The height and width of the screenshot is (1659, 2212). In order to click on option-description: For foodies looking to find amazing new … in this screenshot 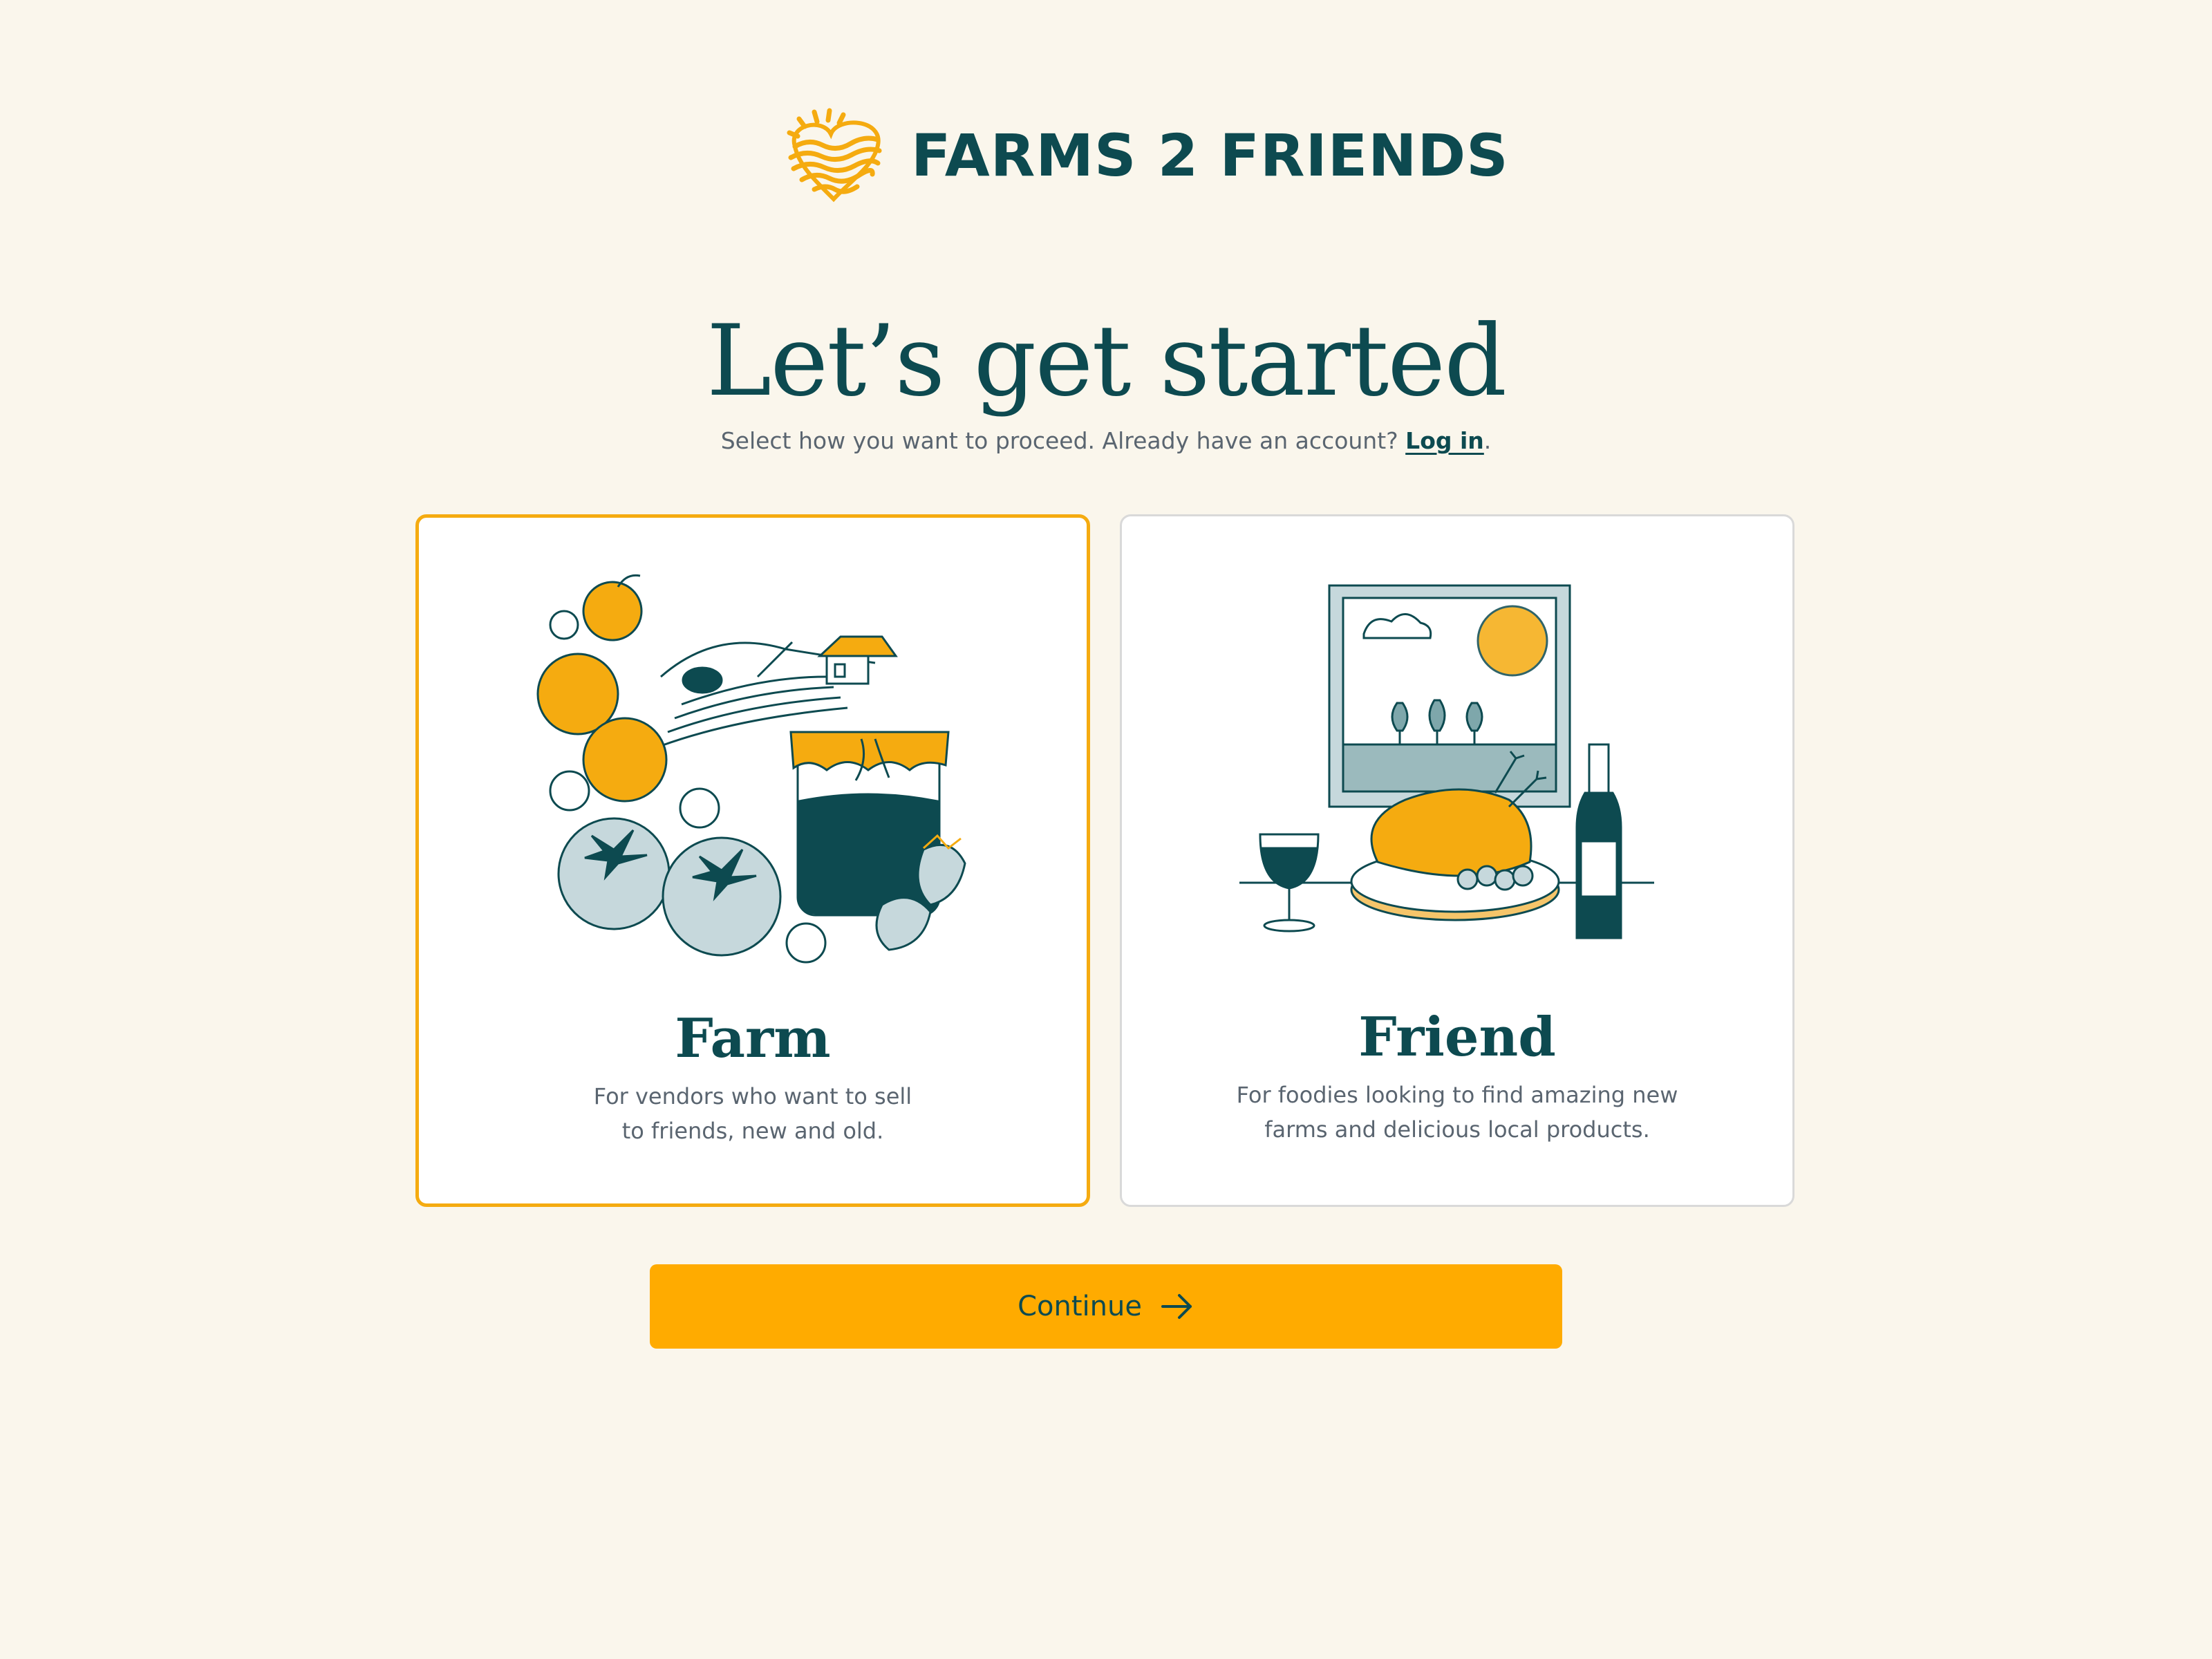, I will do `click(1457, 1112)`.